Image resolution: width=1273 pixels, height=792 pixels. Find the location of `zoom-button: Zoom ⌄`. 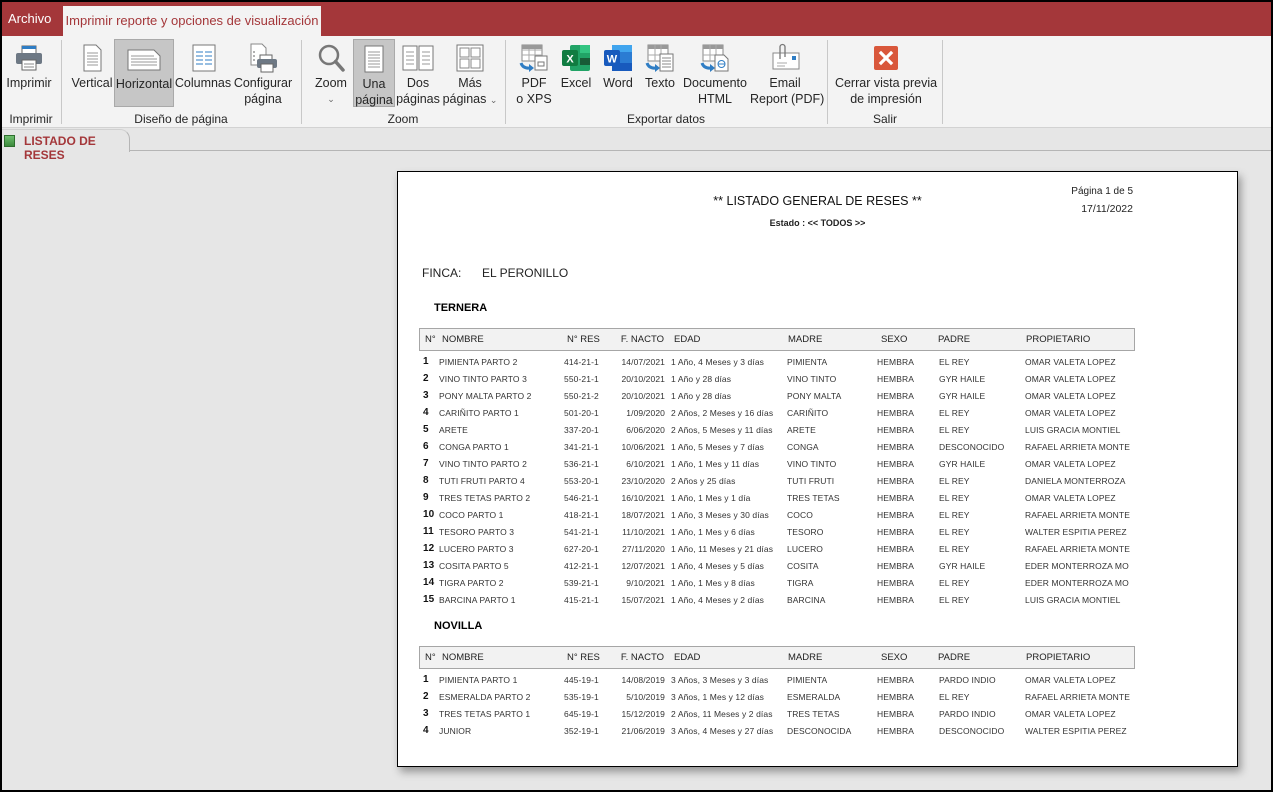

zoom-button: Zoom ⌄ is located at coordinates (331, 73).